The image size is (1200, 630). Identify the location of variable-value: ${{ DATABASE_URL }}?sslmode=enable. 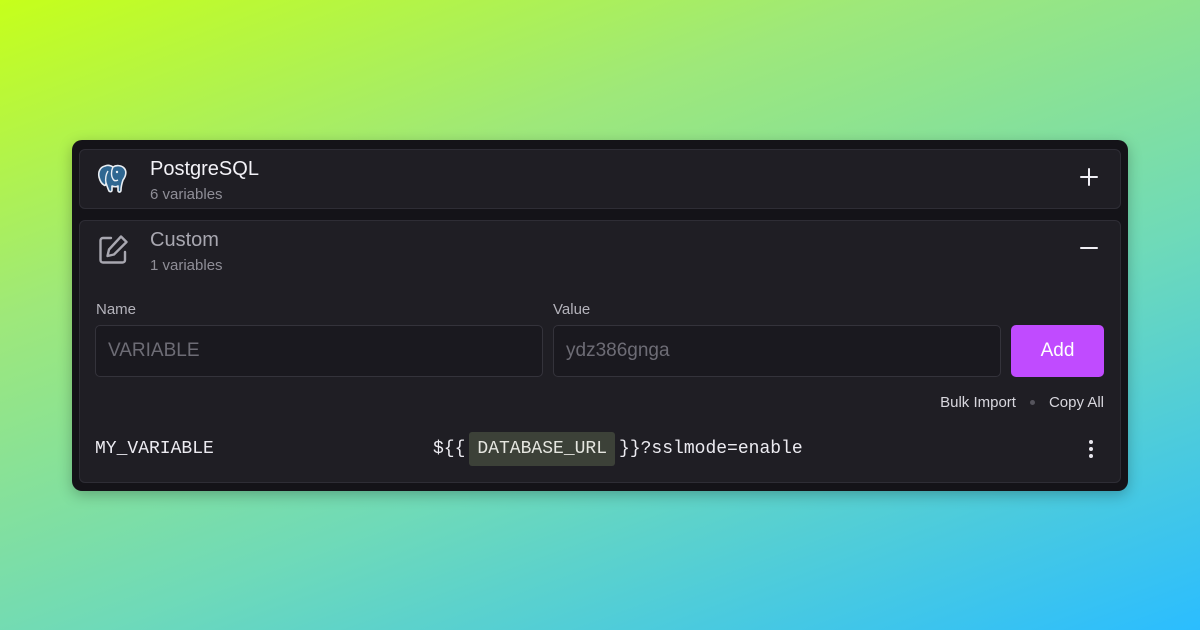
(618, 449).